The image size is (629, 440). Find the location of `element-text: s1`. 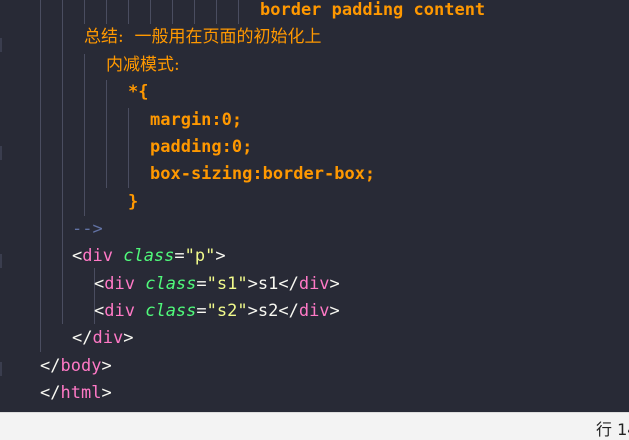

element-text: s1 is located at coordinates (268, 284).